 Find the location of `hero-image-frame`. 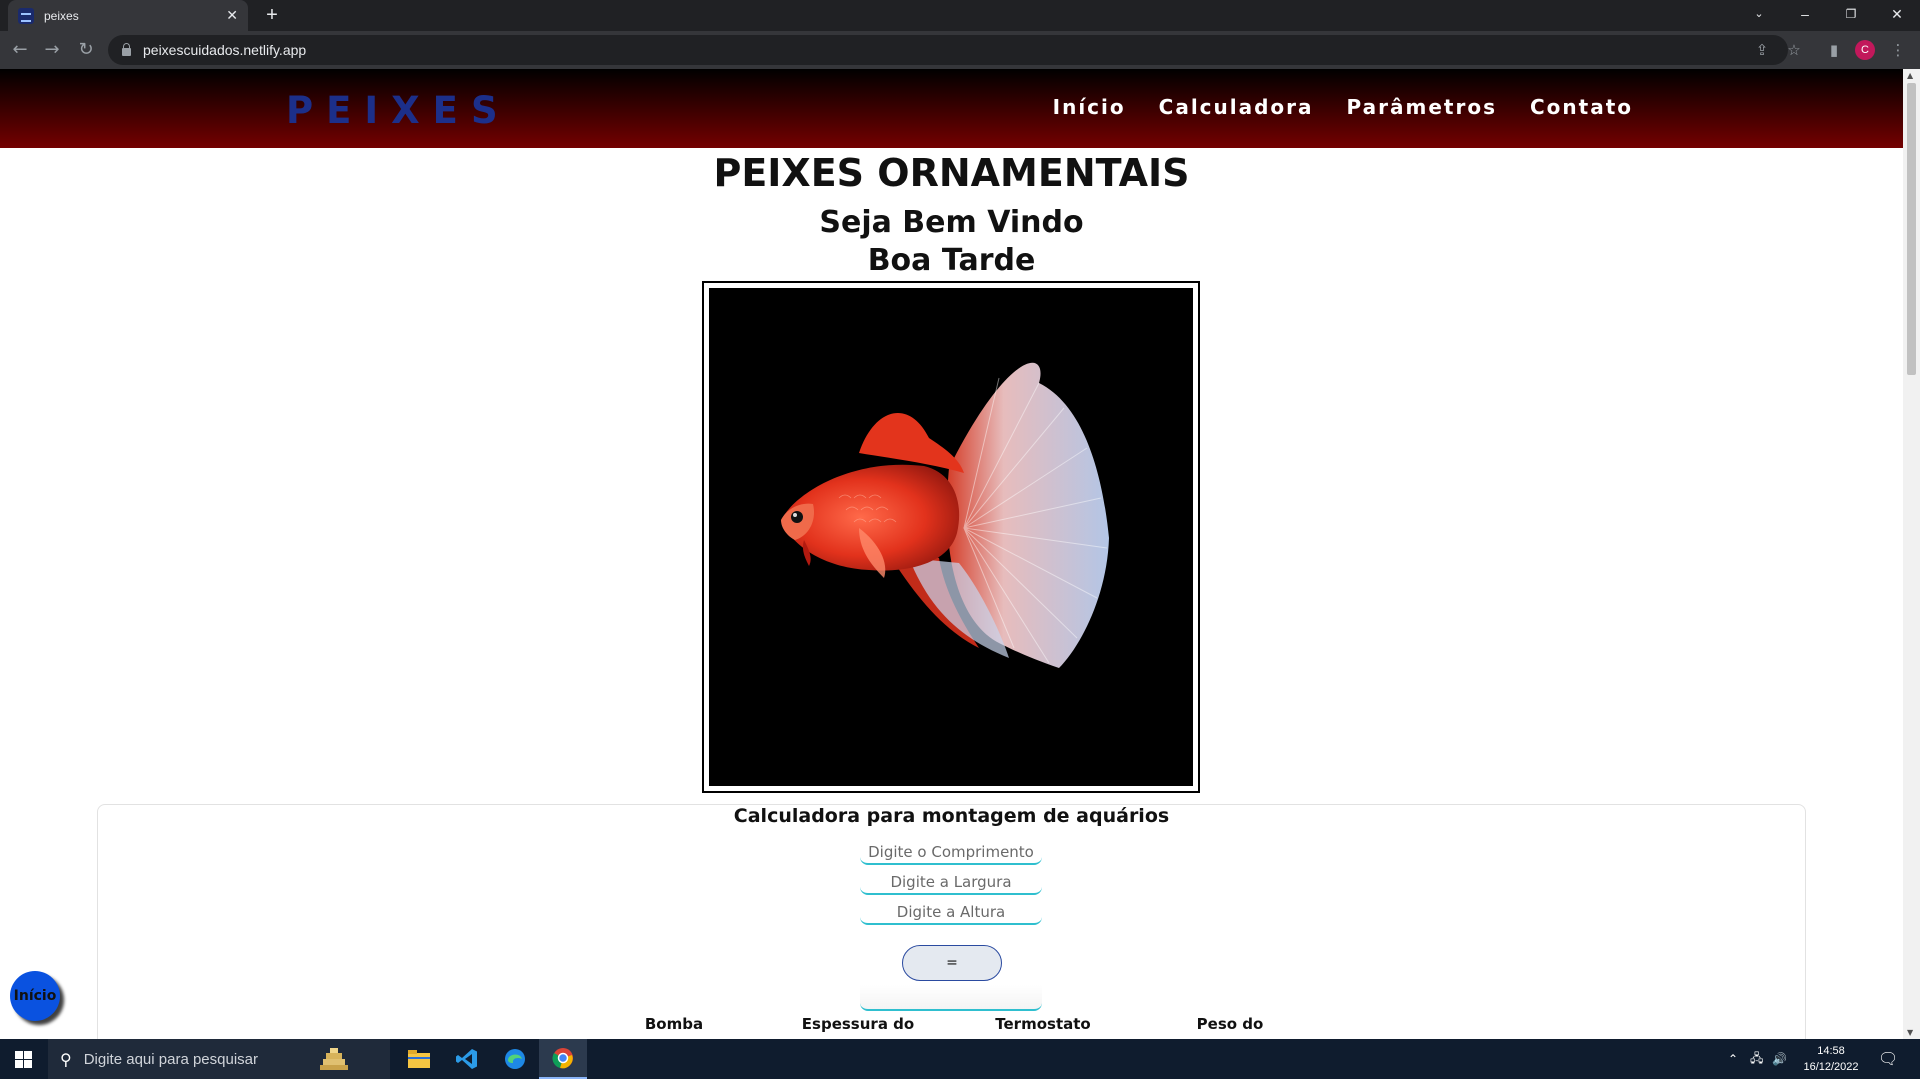

hero-image-frame is located at coordinates (951, 537).